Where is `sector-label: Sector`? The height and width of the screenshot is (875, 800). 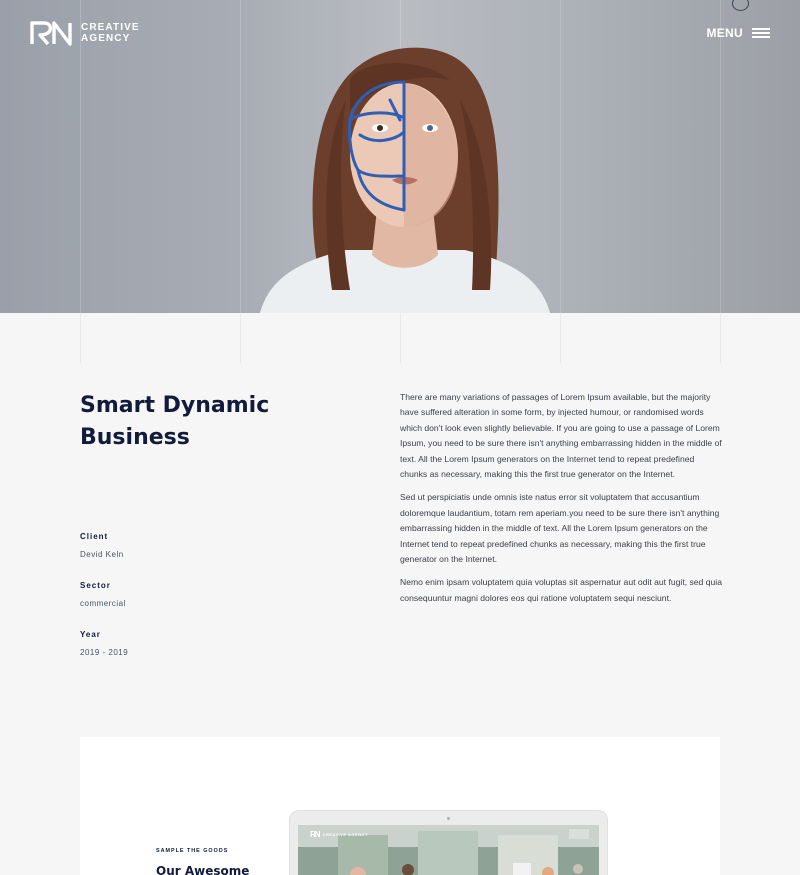 sector-label: Sector is located at coordinates (95, 585).